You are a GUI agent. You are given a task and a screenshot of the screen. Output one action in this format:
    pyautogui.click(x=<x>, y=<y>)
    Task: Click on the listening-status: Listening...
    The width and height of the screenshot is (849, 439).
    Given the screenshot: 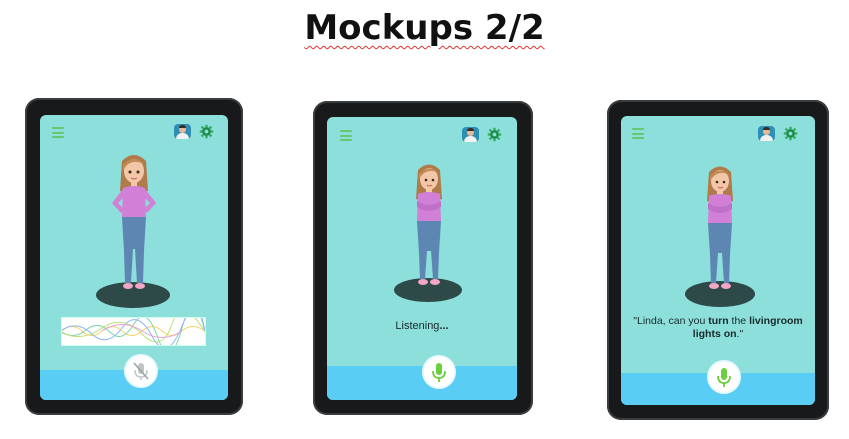 What is the action you would take?
    pyautogui.click(x=422, y=326)
    